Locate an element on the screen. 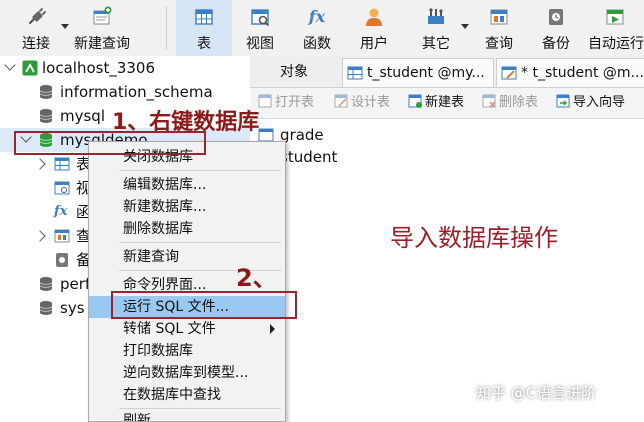 The image size is (644, 422). design-table-button: 设计表 is located at coordinates (362, 103).